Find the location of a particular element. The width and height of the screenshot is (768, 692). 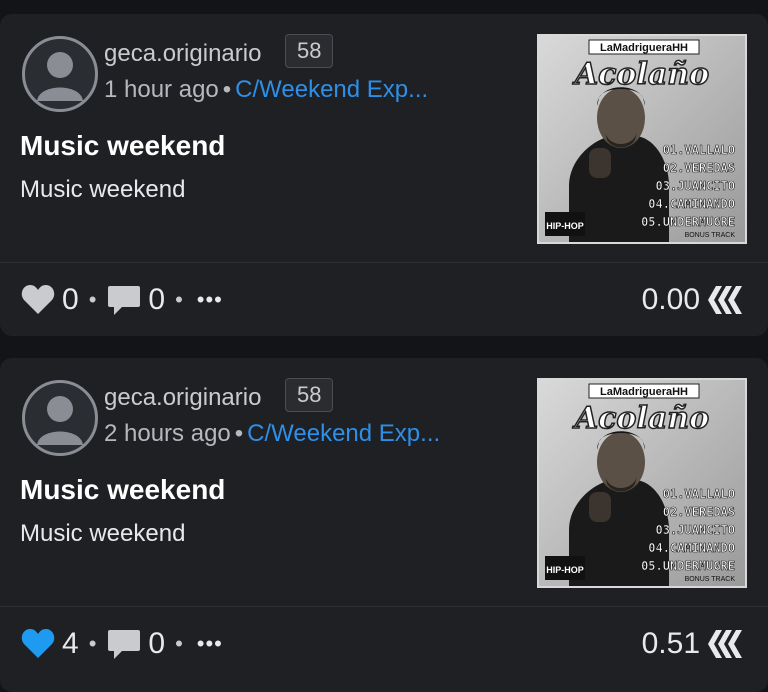

post-time: 1 hour ago is located at coordinates (161, 89).